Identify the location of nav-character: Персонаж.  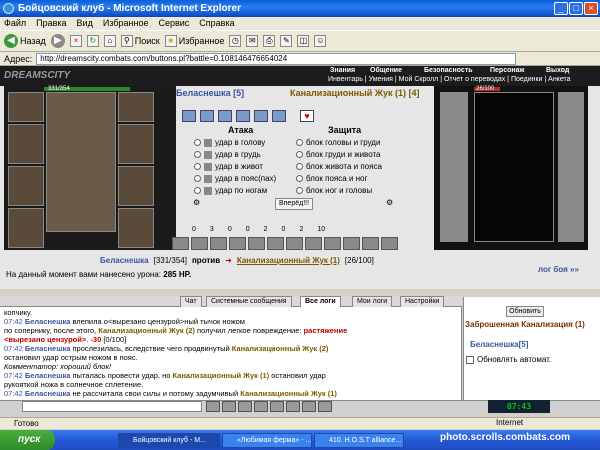
(507, 70).